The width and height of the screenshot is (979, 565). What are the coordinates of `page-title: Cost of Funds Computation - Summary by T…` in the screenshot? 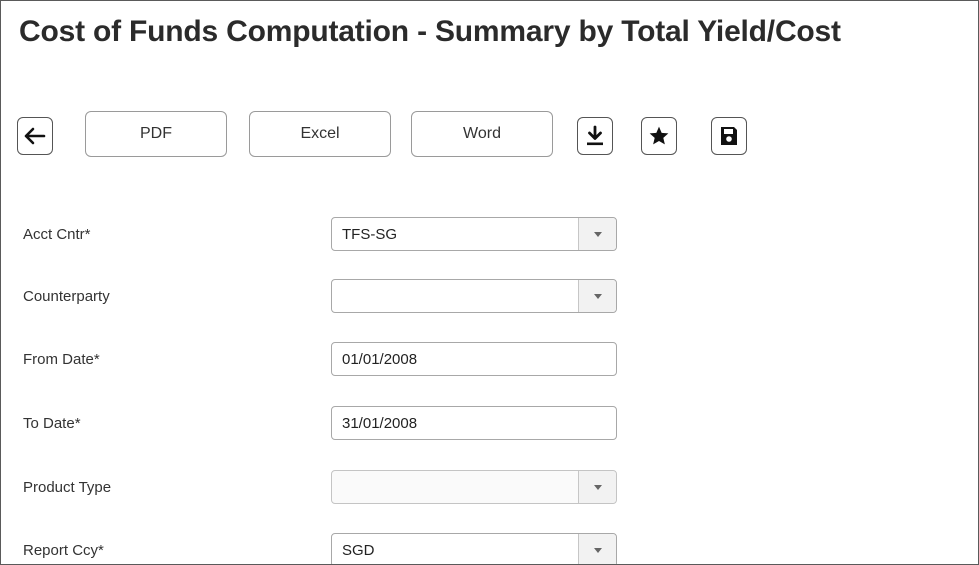 It's located at (430, 31).